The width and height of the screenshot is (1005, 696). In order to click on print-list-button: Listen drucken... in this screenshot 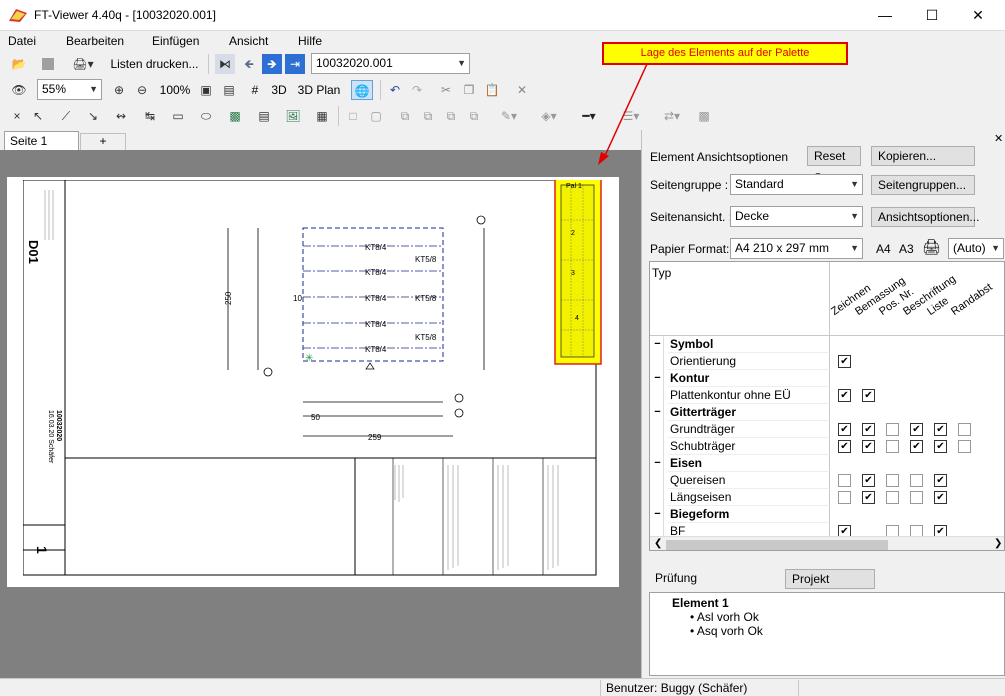, I will do `click(154, 64)`.